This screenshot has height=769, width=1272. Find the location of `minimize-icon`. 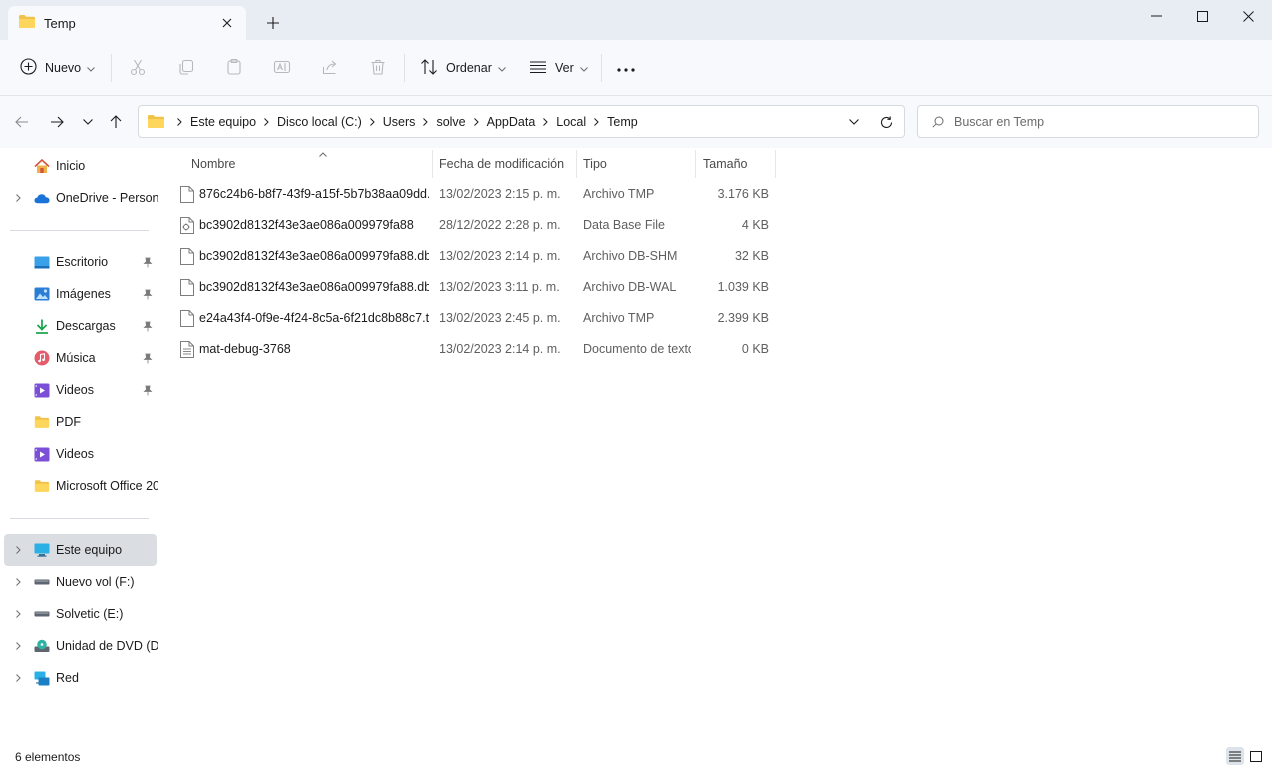

minimize-icon is located at coordinates (1156, 16).